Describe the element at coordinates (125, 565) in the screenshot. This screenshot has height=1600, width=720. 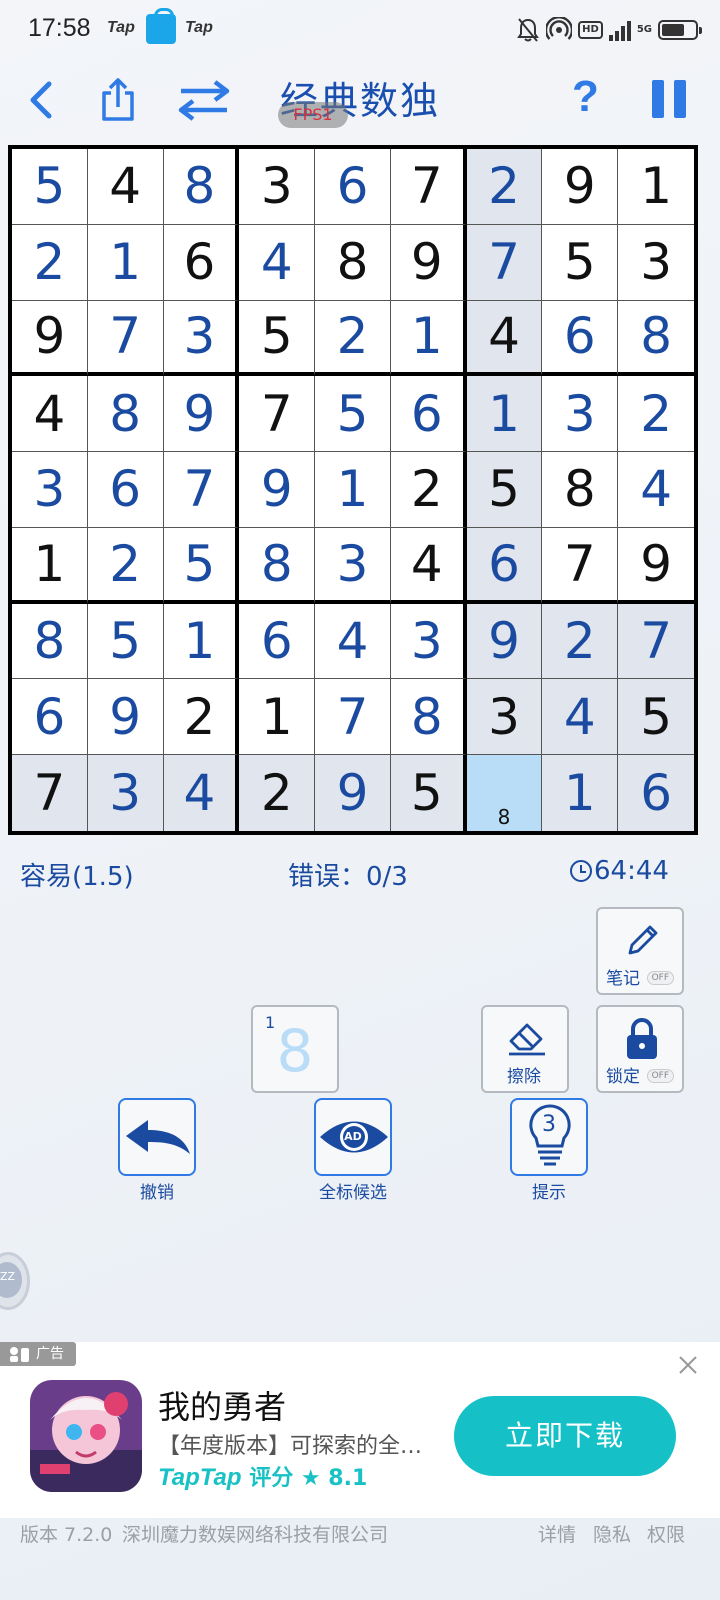
I see `sudoku-cell-r6c2: 2` at that location.